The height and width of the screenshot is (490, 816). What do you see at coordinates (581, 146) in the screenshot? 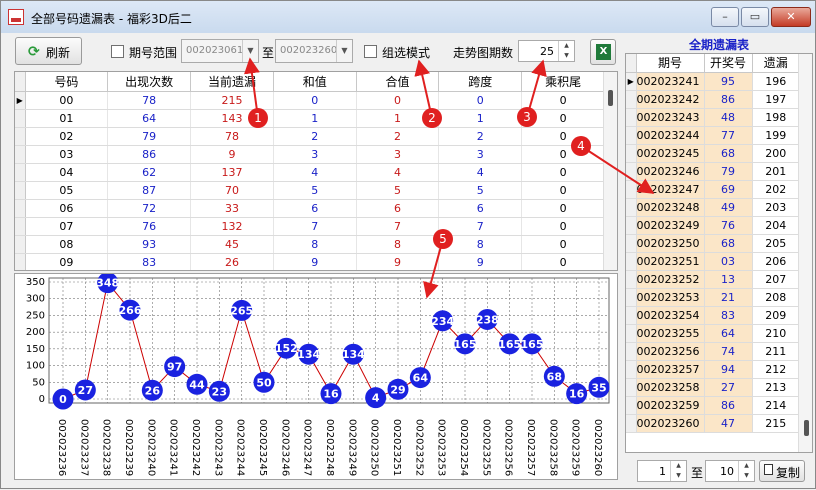
I see `annotation-number: 4` at bounding box center [581, 146].